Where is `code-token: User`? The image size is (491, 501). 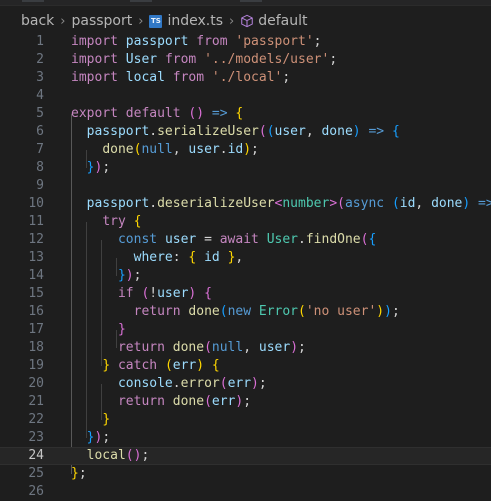 code-token: User is located at coordinates (141, 59).